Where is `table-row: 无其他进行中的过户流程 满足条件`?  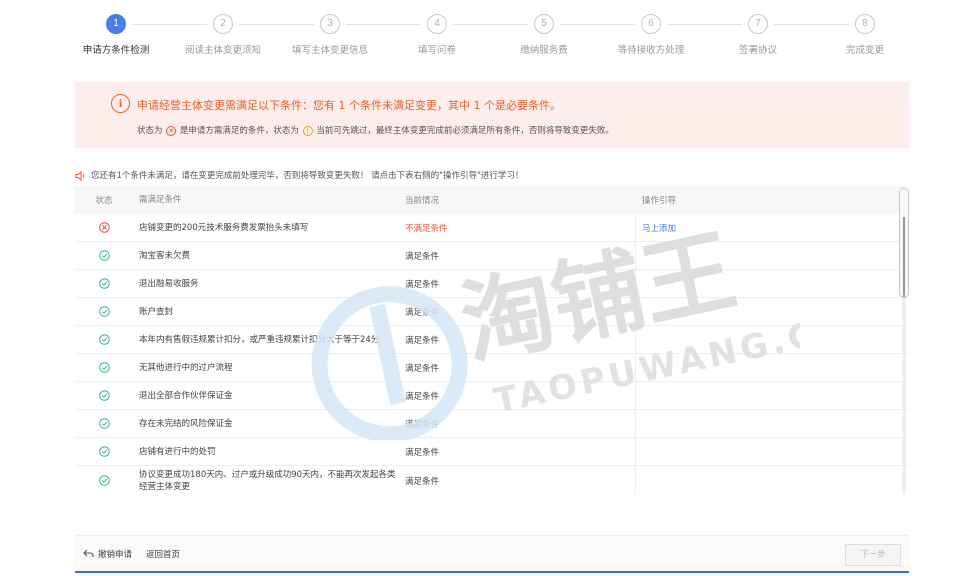 table-row: 无其他进行中的过户流程 满足条件 is located at coordinates (492, 368).